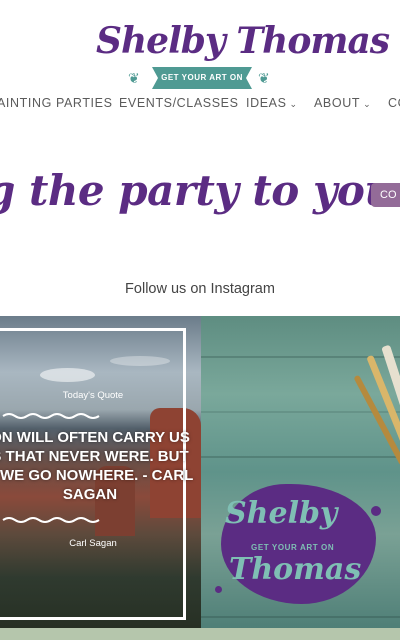 Image resolution: width=400 pixels, height=640 pixels. Describe the element at coordinates (93, 543) in the screenshot. I see `quote-author: Carl Sagan` at that location.